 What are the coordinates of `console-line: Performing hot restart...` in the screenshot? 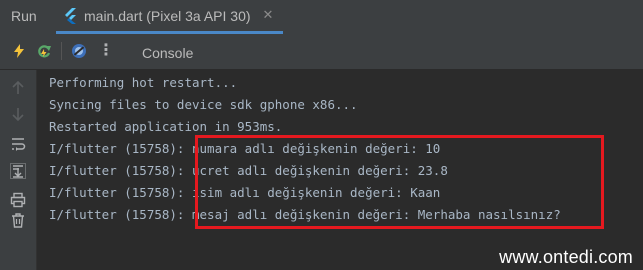 It's located at (143, 82).